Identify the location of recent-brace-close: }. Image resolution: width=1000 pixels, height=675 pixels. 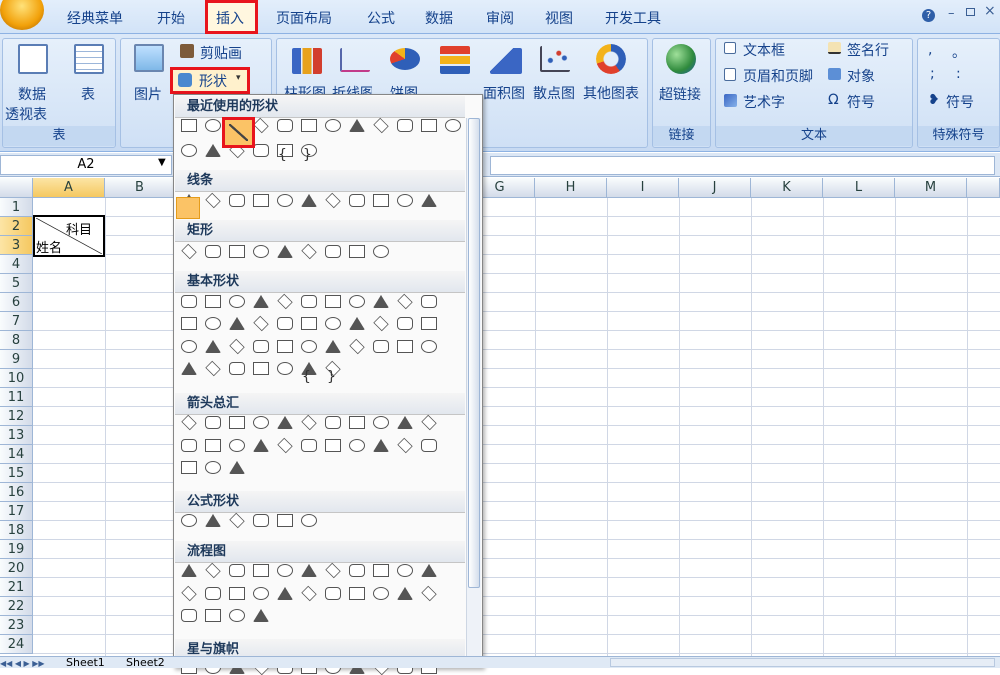
(307, 155).